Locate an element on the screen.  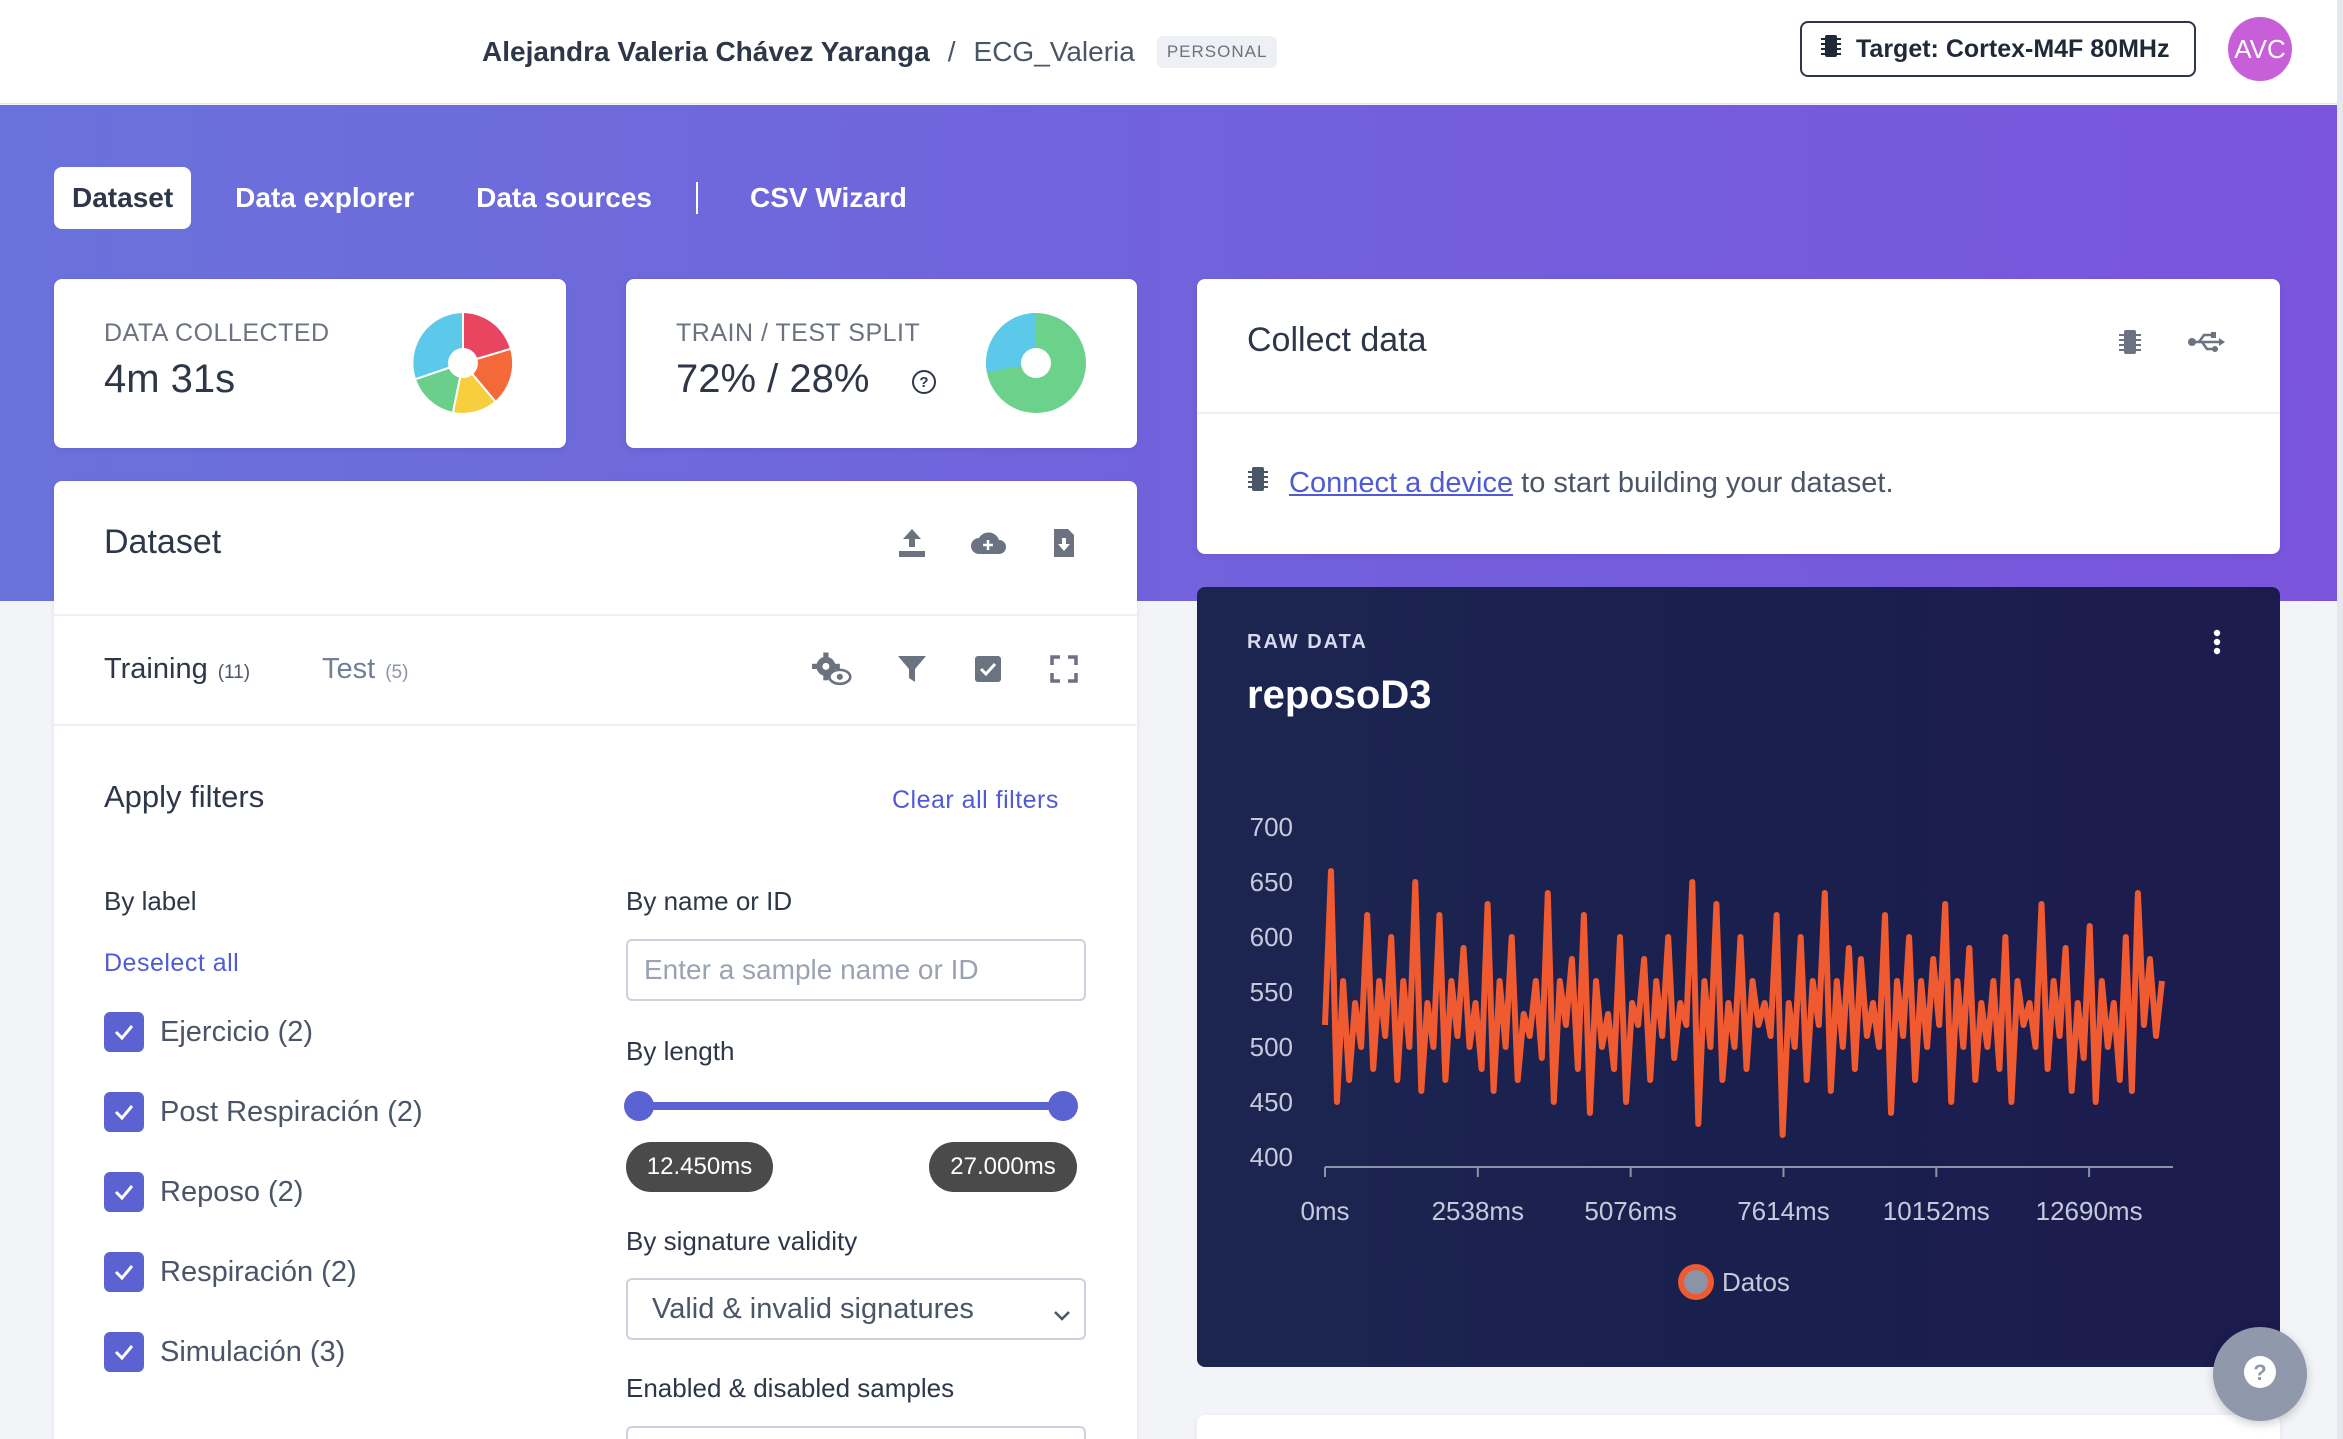
x-tick-label: 2538ms is located at coordinates (1478, 1211).